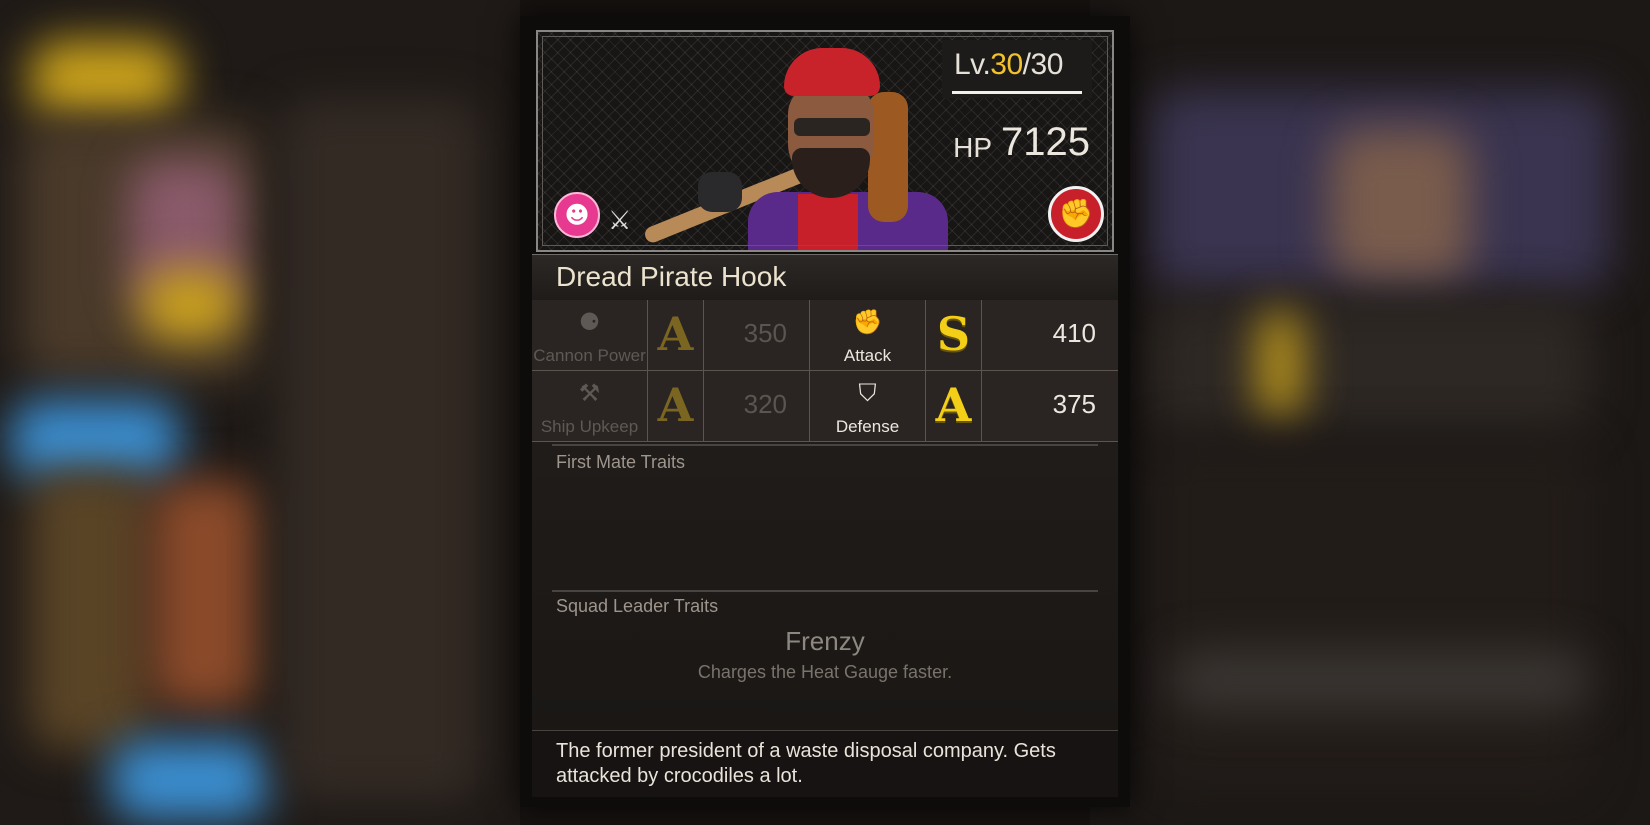 This screenshot has height=825, width=1650. What do you see at coordinates (671, 276) in the screenshot?
I see `character-name: Dread Pirate Hook` at bounding box center [671, 276].